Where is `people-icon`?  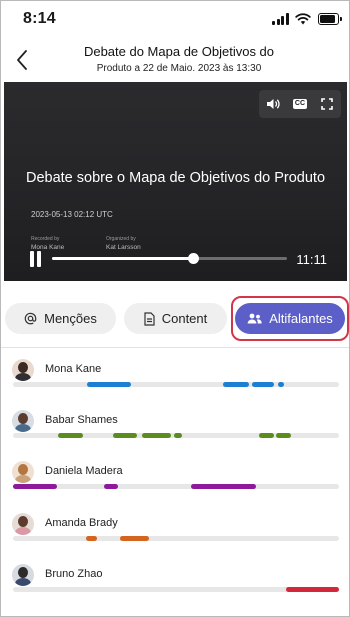
people-icon is located at coordinates (254, 318).